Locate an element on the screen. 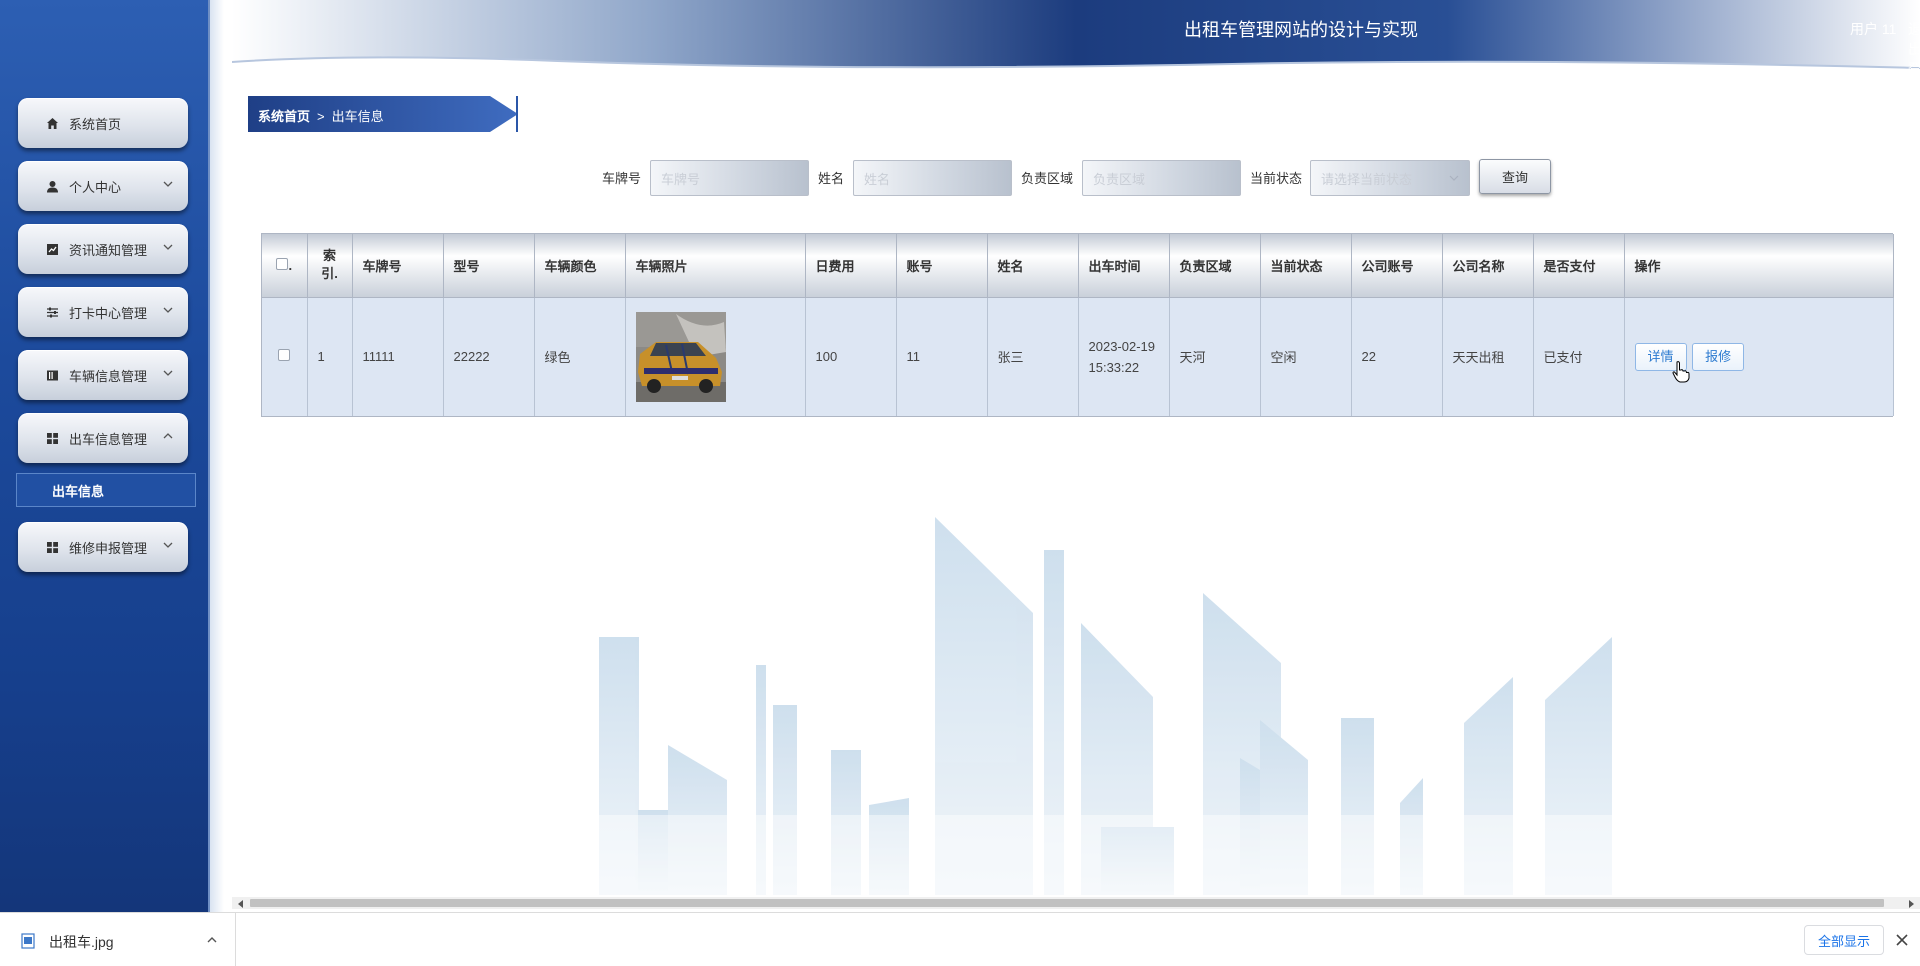 Image resolution: width=1920 pixels, height=966 pixels. submenu-item-dispatch-info: 出车信息 is located at coordinates (106, 490).